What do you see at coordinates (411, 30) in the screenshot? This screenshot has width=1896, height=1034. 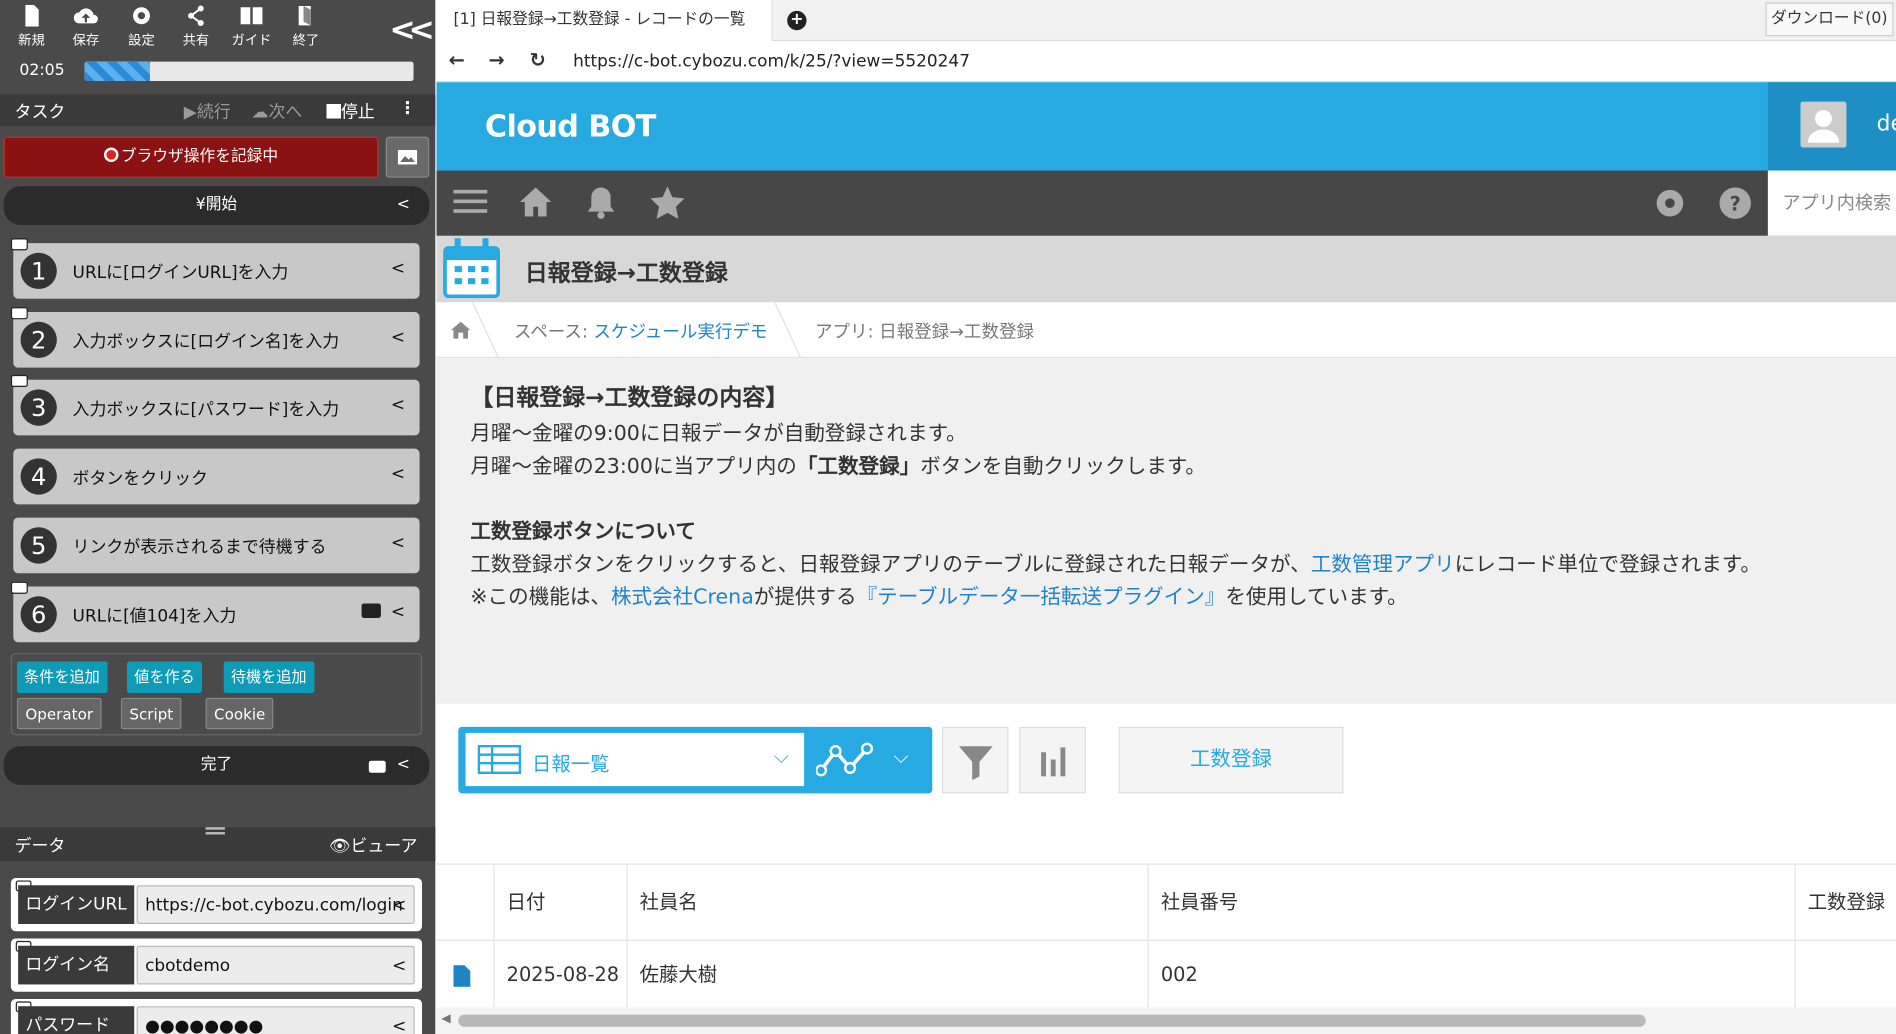 I see `collapse-panel-icon: <<` at bounding box center [411, 30].